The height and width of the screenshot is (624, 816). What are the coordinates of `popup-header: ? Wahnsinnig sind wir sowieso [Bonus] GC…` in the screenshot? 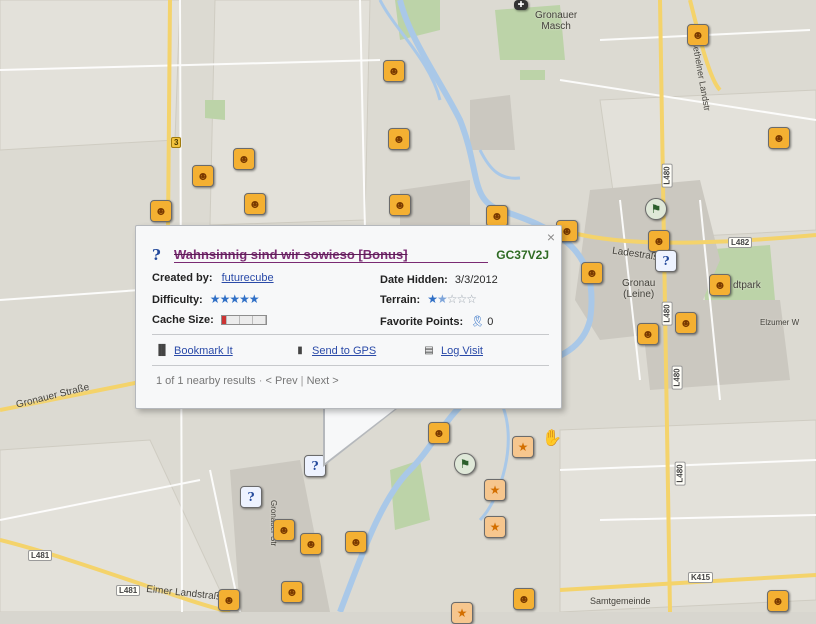 It's located at (350, 255).